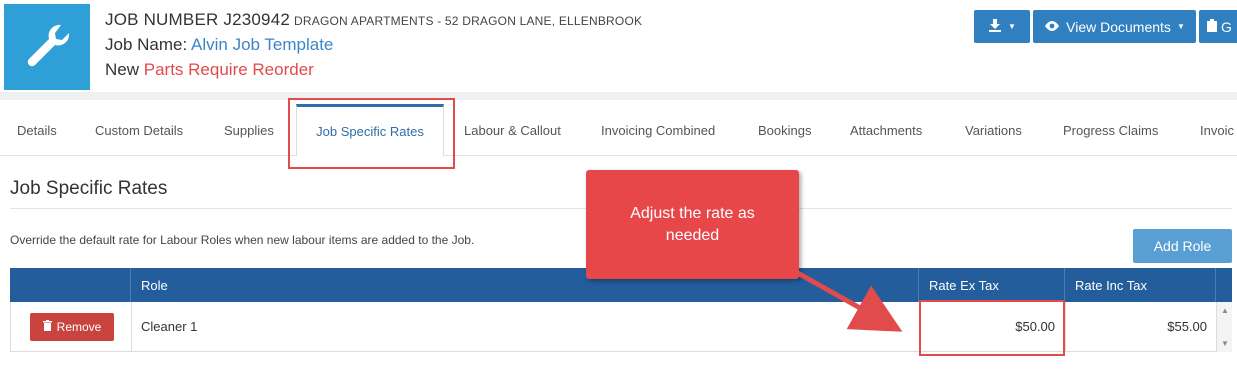 This screenshot has width=1237, height=384. What do you see at coordinates (1110, 130) in the screenshot?
I see `tab-progress-claims: Progress Claims` at bounding box center [1110, 130].